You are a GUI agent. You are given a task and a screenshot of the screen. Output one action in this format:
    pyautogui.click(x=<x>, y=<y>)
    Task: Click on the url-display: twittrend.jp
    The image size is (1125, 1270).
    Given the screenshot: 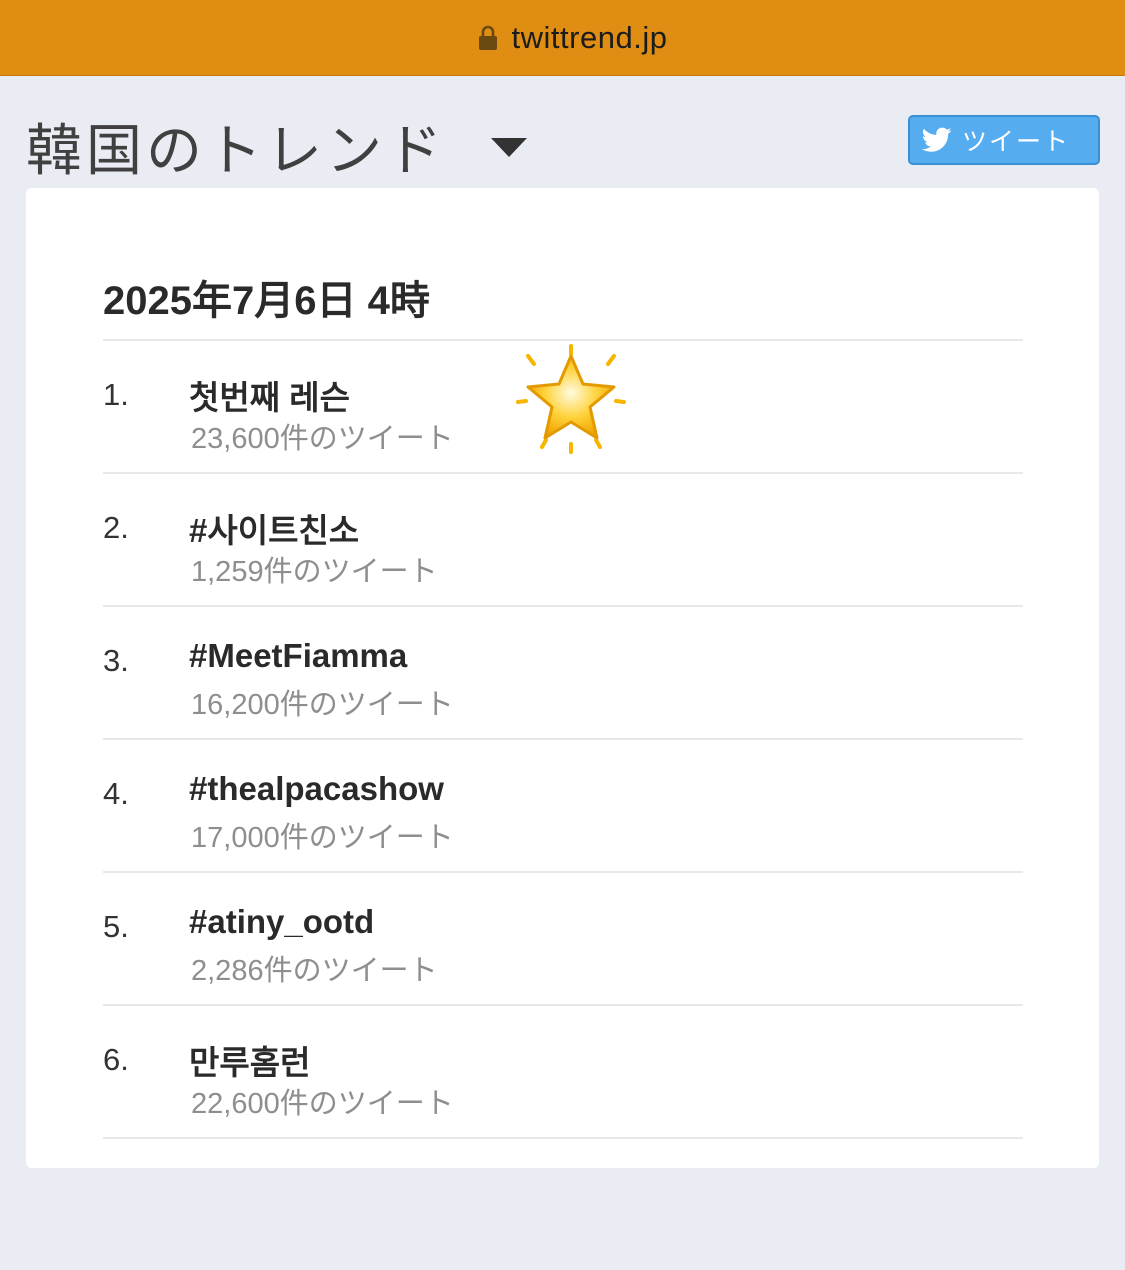 What is the action you would take?
    pyautogui.click(x=573, y=38)
    